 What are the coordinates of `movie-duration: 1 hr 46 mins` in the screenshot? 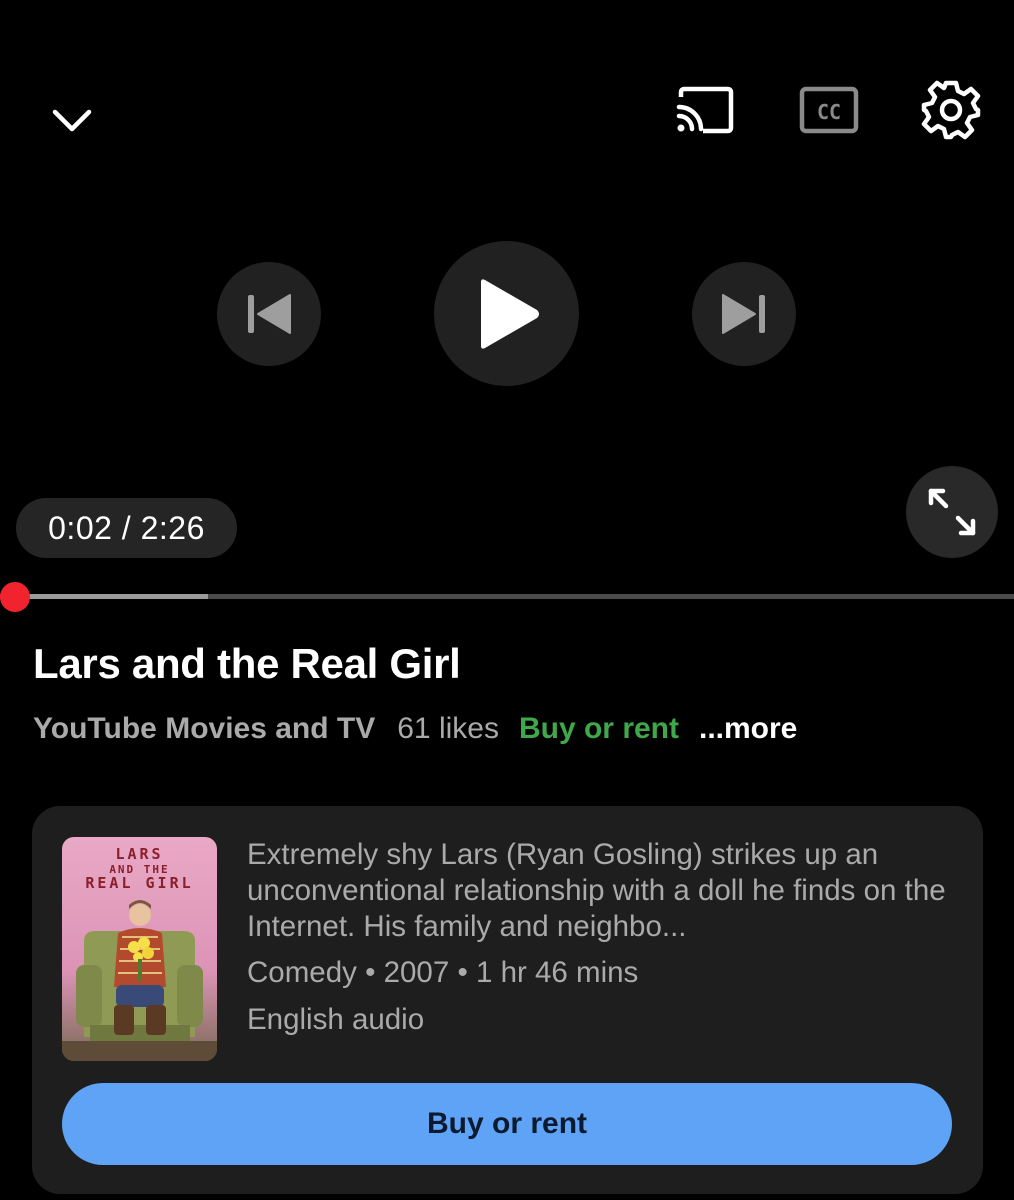 It's located at (557, 972).